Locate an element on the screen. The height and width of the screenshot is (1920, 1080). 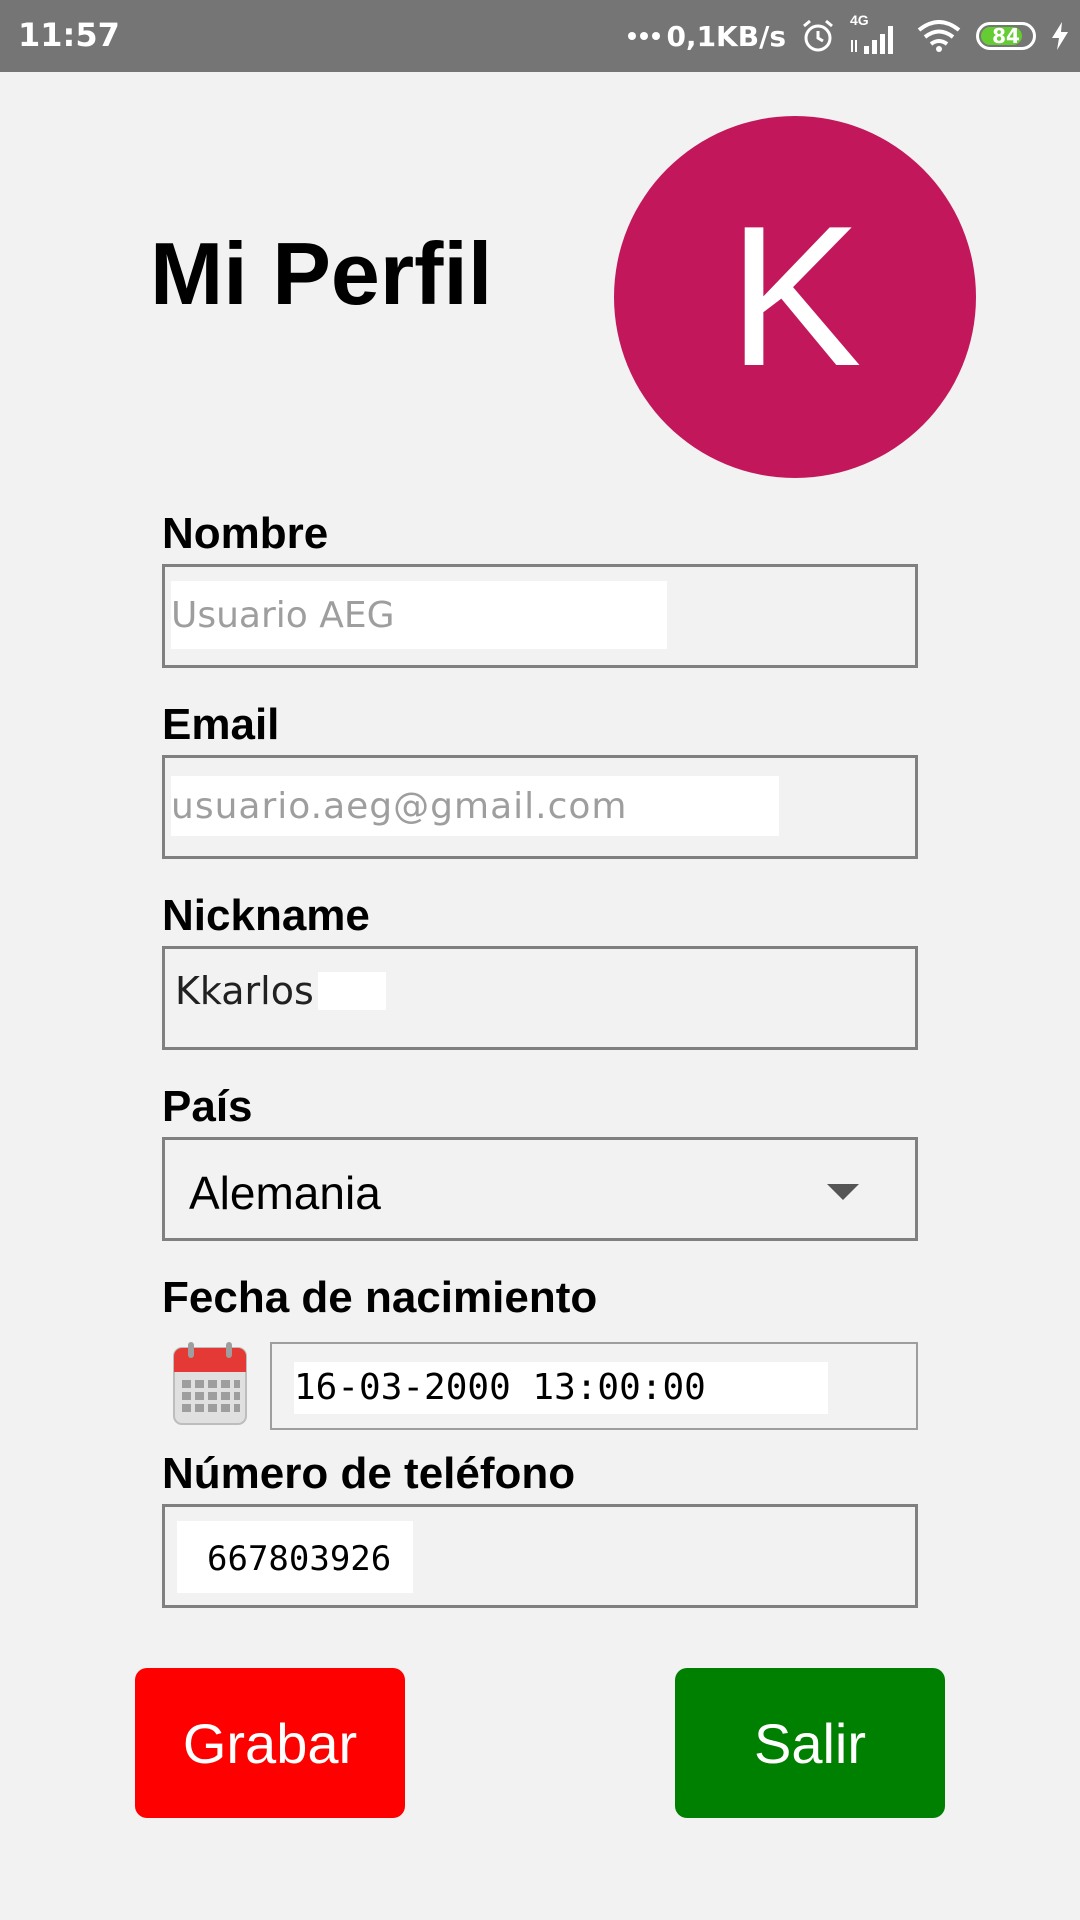
email-label: Email is located at coordinates (221, 724).